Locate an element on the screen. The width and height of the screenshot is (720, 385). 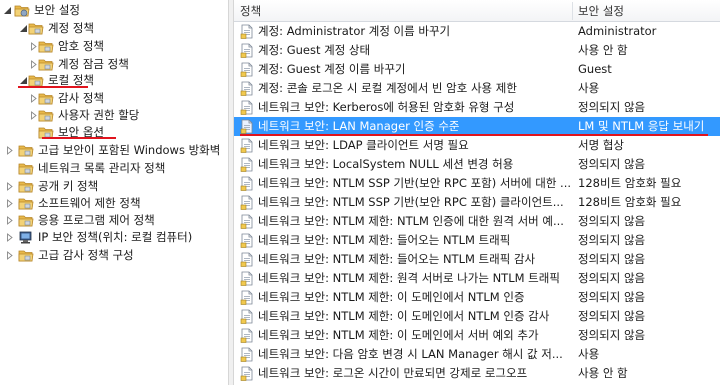
policy-row: 네트워크 보안: LDAP 클라이언트 서명 필요 서명 협상 is located at coordinates (477, 145).